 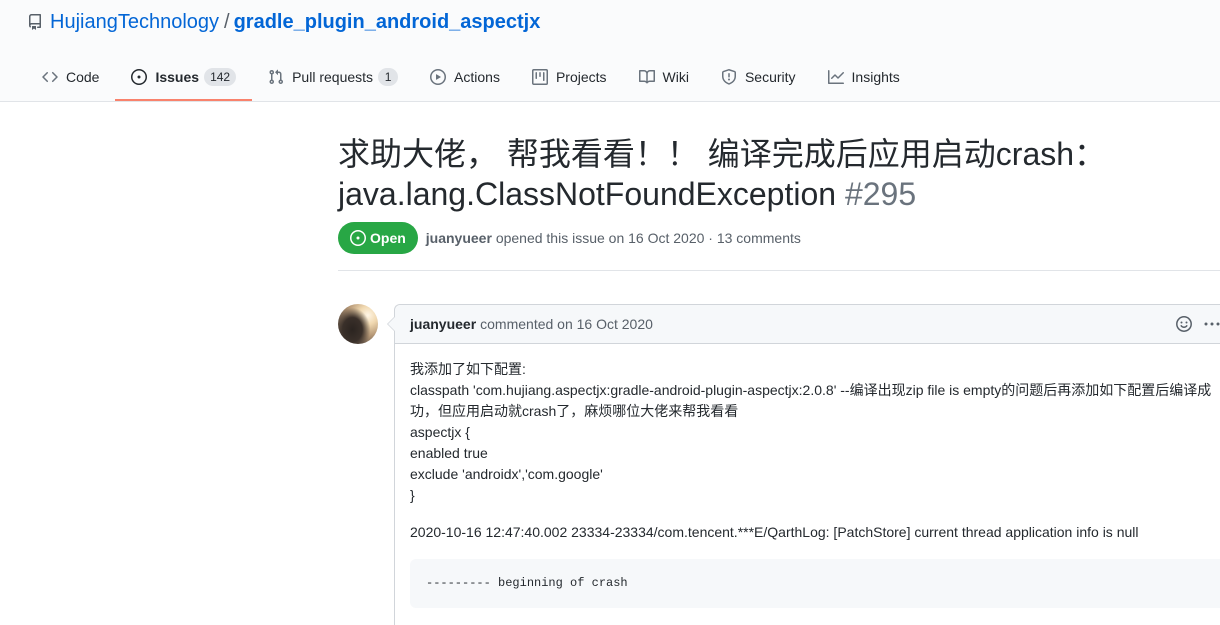 I want to click on repo-owner-link: HujiangTechnology, so click(x=134, y=22).